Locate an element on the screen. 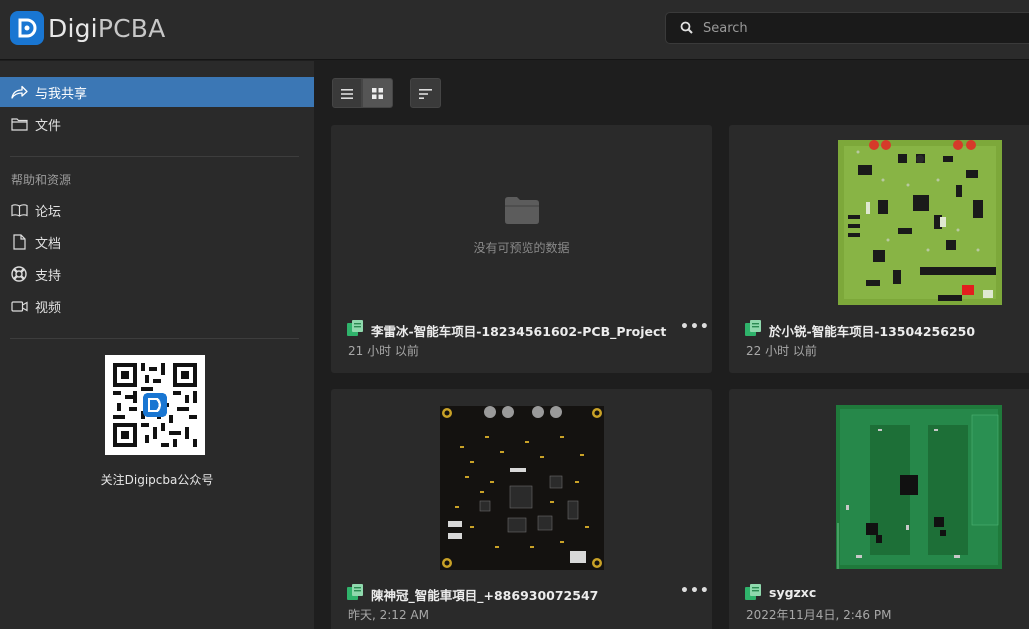 The height and width of the screenshot is (629, 1029). sidebar-item-forum: 论坛 is located at coordinates (157, 210).